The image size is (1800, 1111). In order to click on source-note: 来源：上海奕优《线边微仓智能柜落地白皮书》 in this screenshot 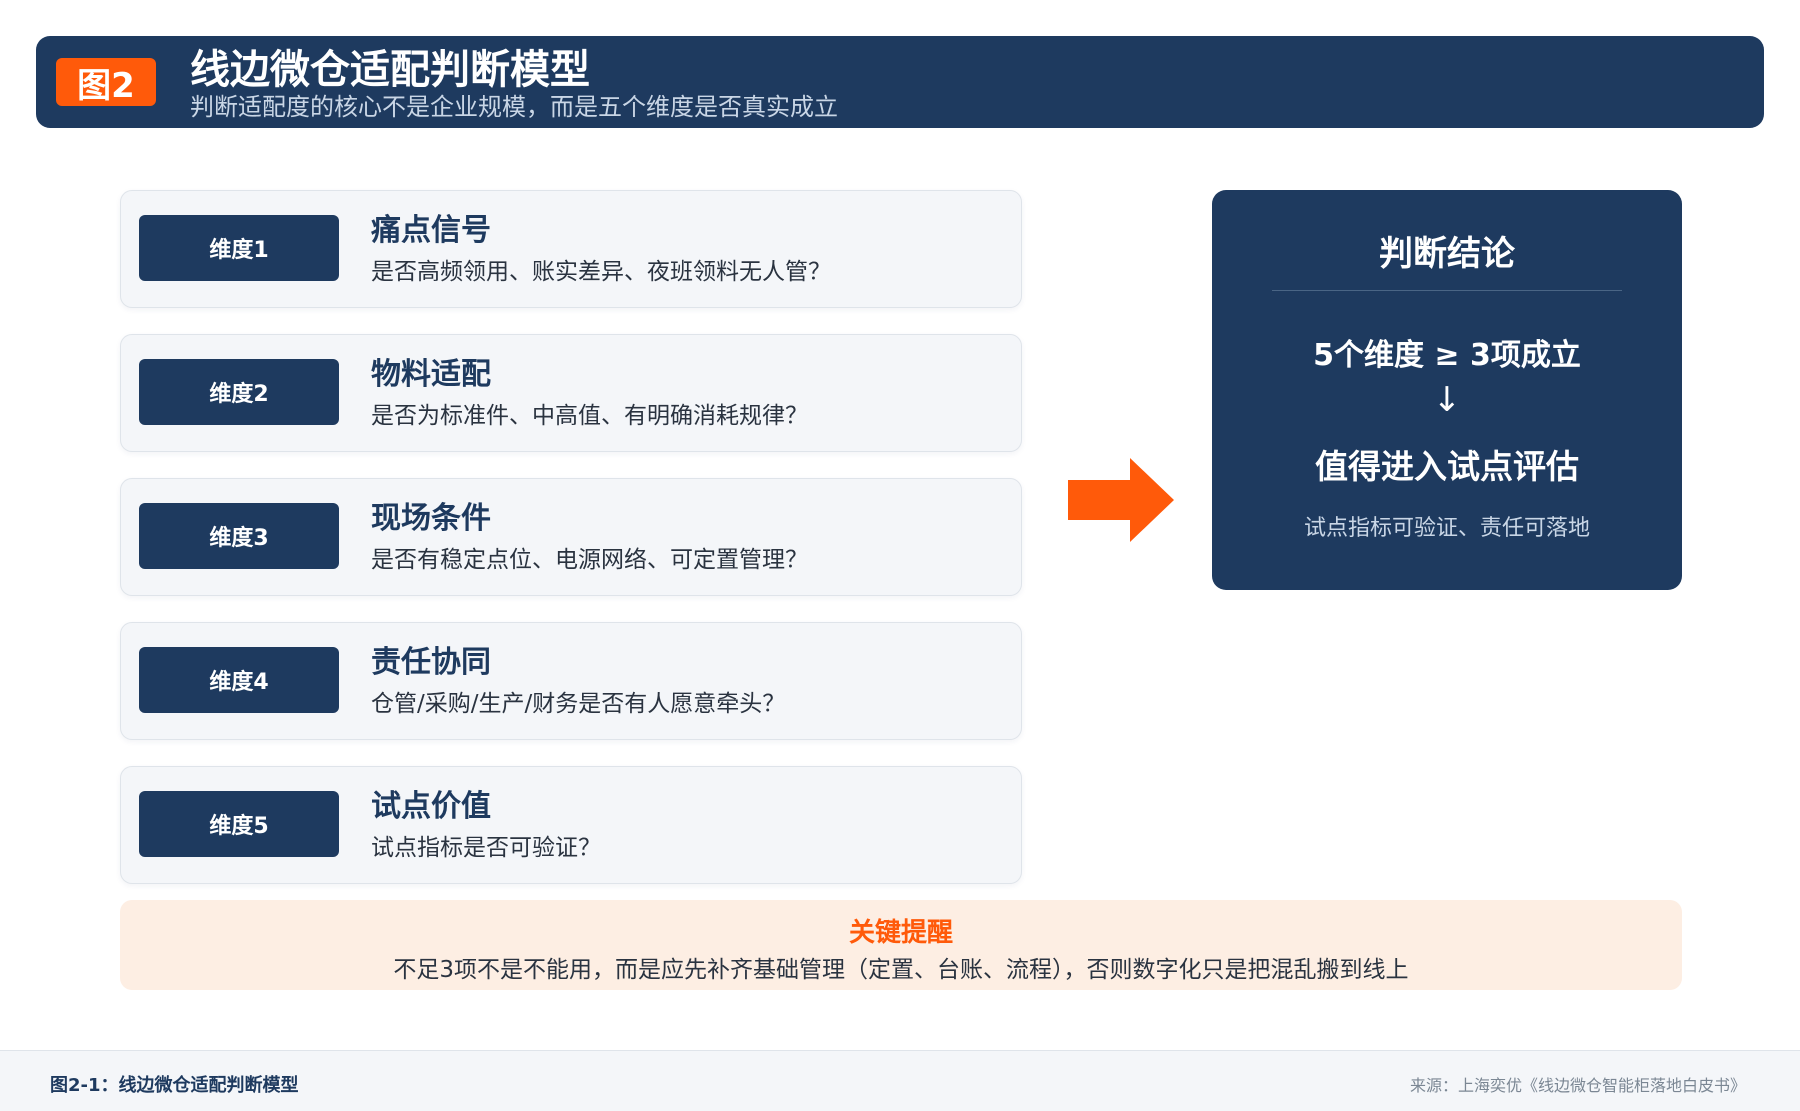, I will do `click(1577, 1085)`.